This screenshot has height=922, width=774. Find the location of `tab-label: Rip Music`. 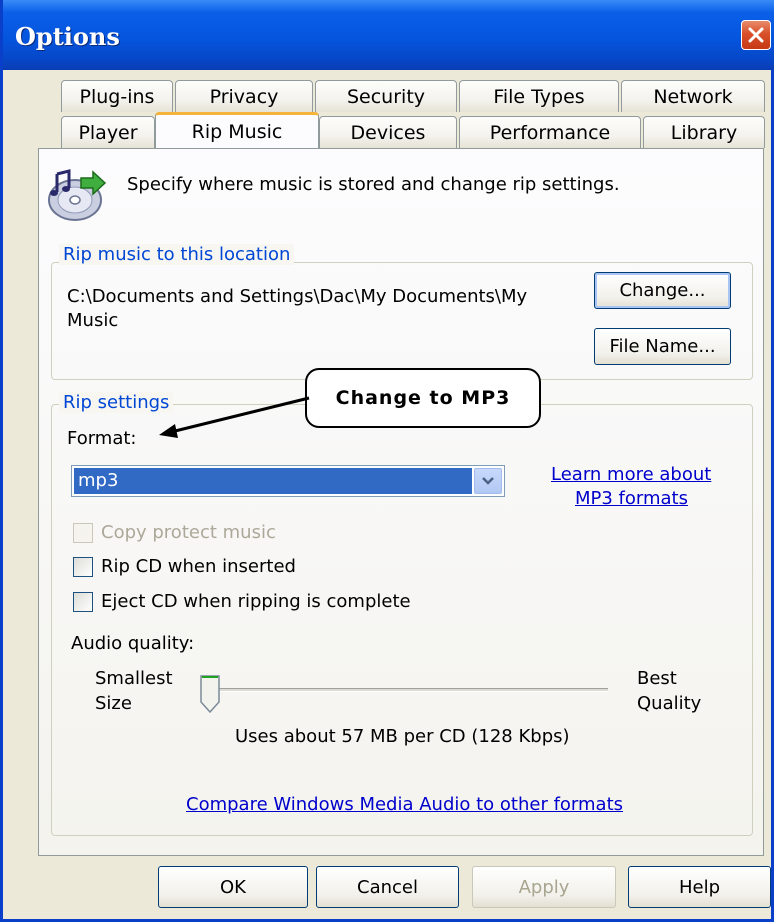

tab-label: Rip Music is located at coordinates (237, 131).